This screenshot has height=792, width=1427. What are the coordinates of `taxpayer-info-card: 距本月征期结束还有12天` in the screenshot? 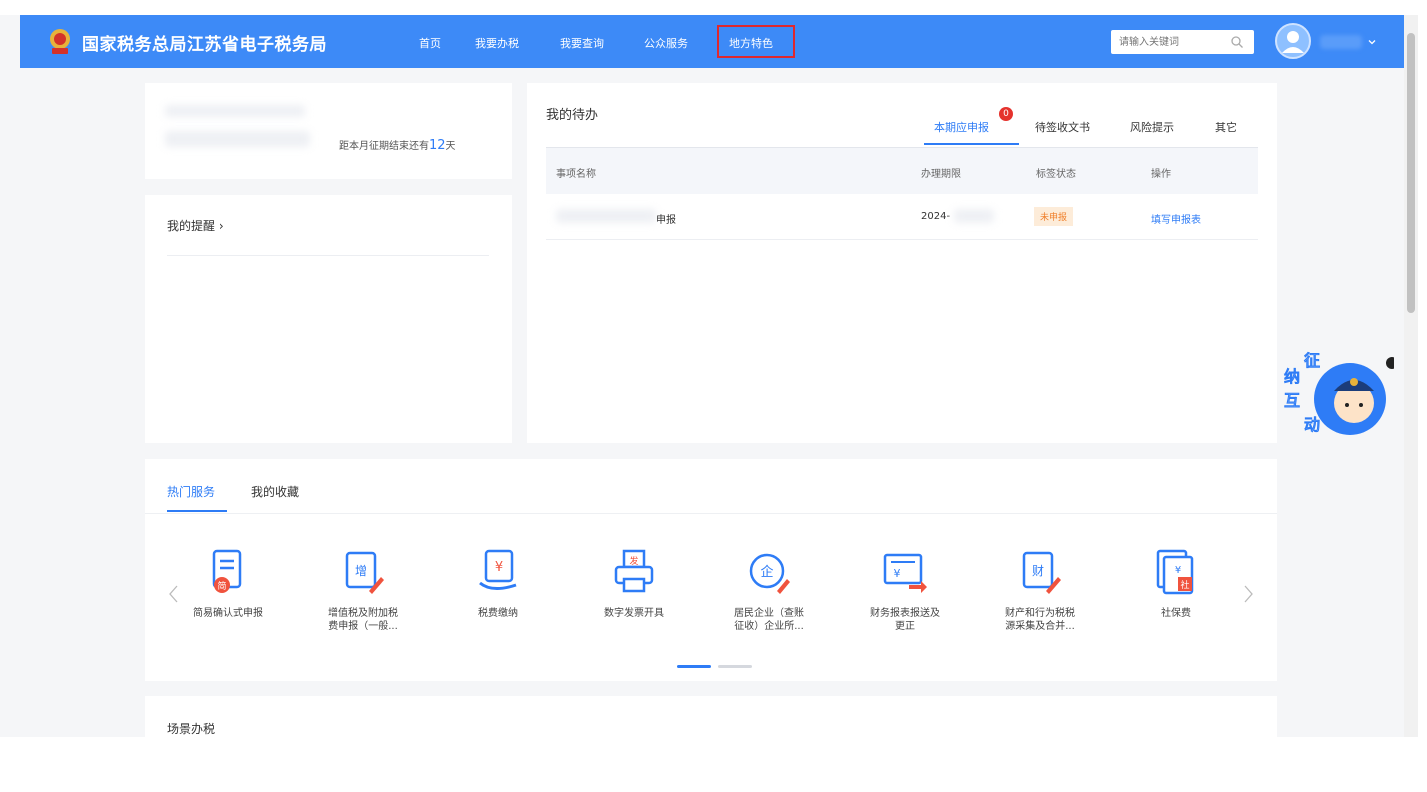 It's located at (328, 131).